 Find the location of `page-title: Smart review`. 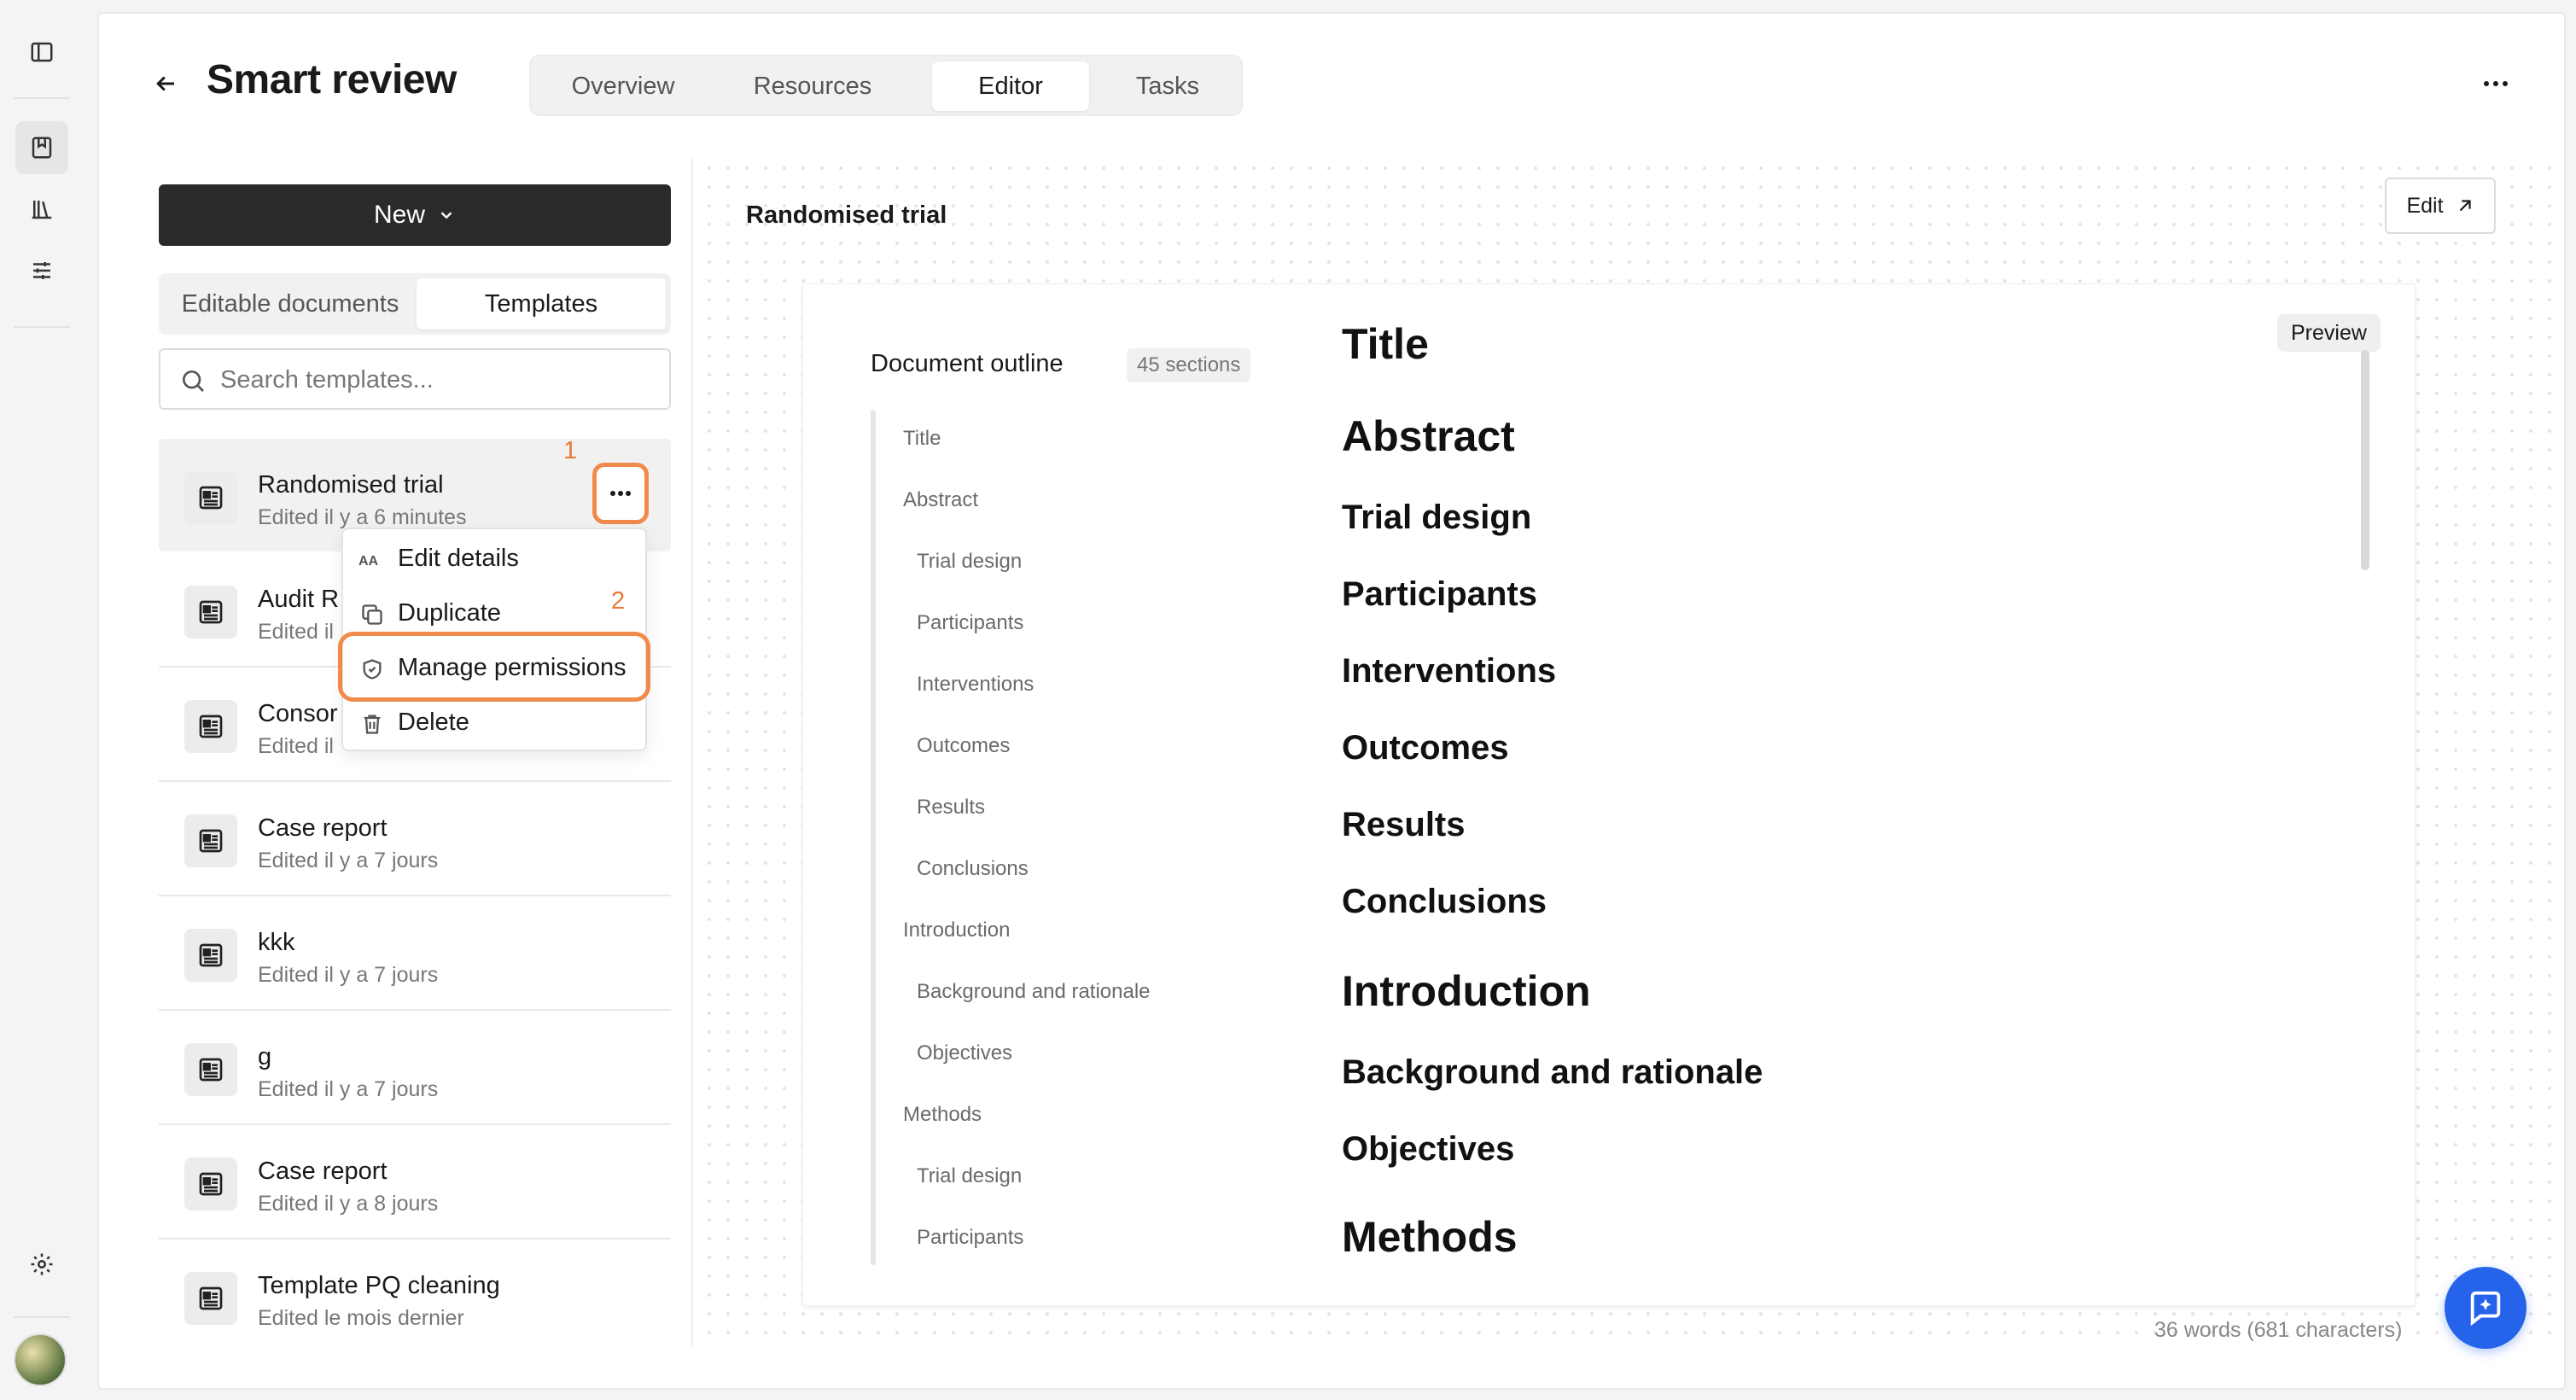

page-title: Smart review is located at coordinates (332, 79).